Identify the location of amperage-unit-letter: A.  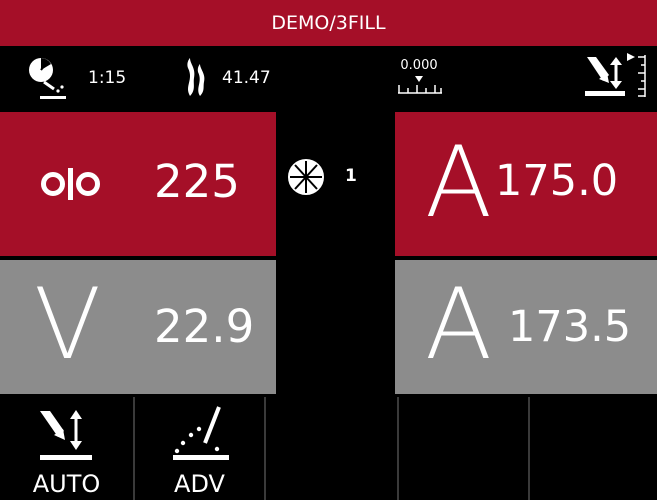
(459, 183).